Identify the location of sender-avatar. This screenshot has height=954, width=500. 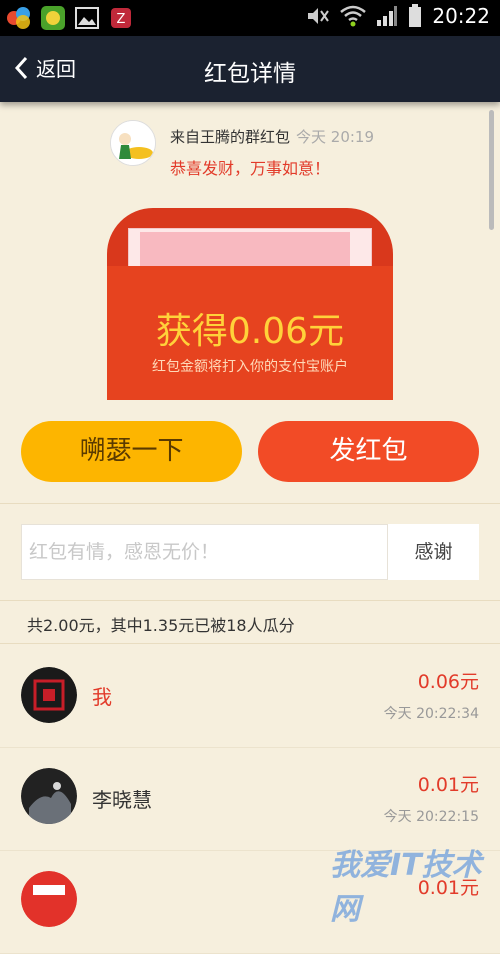
(133, 143).